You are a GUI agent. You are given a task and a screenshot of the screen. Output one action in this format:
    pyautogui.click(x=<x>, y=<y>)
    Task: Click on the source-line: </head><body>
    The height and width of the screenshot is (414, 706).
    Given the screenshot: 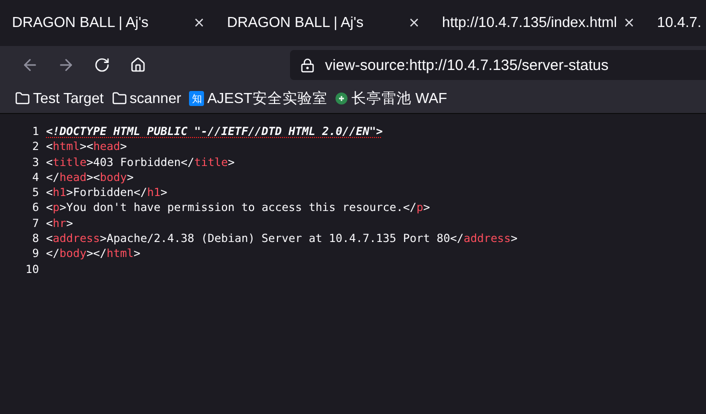 What is the action you would take?
    pyautogui.click(x=90, y=178)
    